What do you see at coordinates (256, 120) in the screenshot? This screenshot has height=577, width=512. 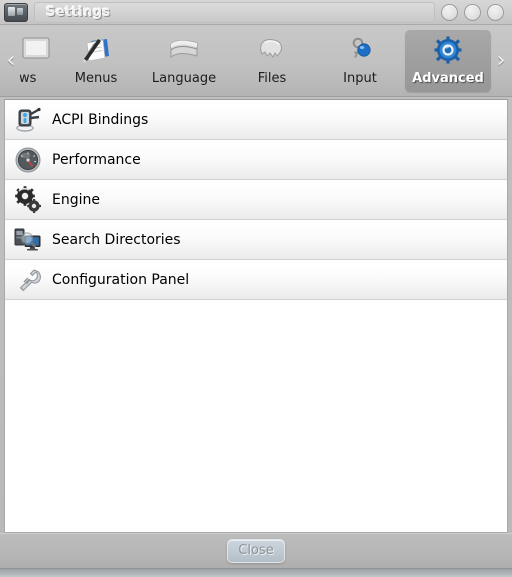 I see `list-item-acpi-bindings: ACPI Bindings` at bounding box center [256, 120].